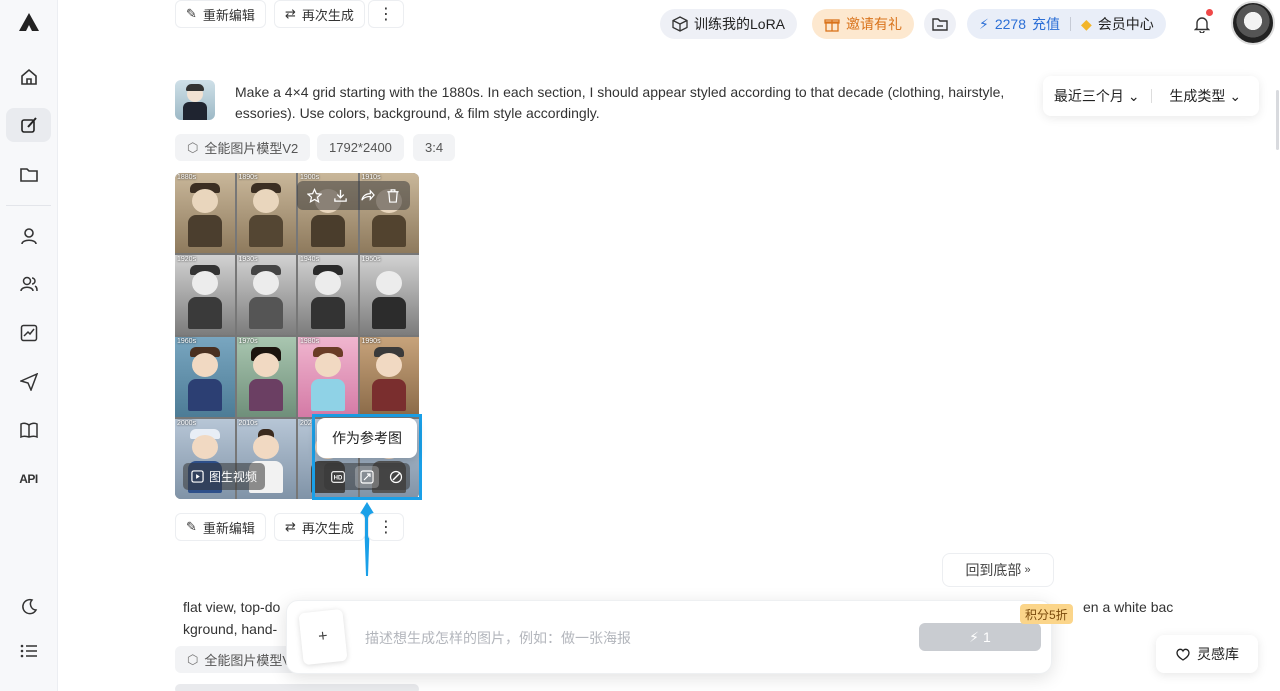 This screenshot has height=691, width=1280. I want to click on more-options-button: ⋮, so click(386, 527).